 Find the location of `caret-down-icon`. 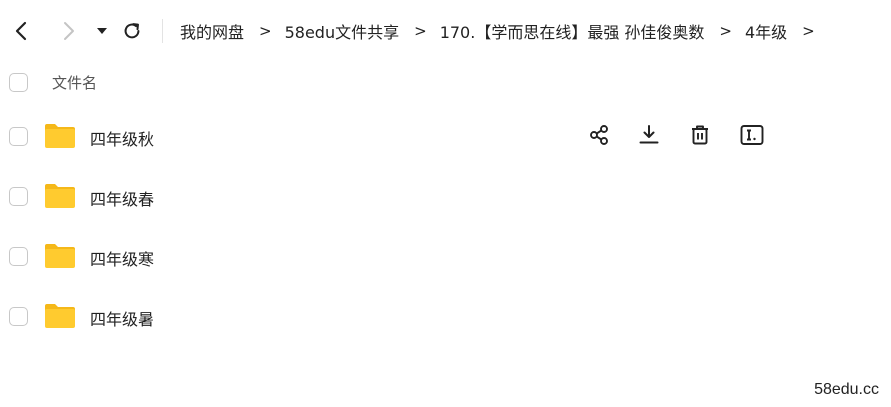

caret-down-icon is located at coordinates (102, 31).